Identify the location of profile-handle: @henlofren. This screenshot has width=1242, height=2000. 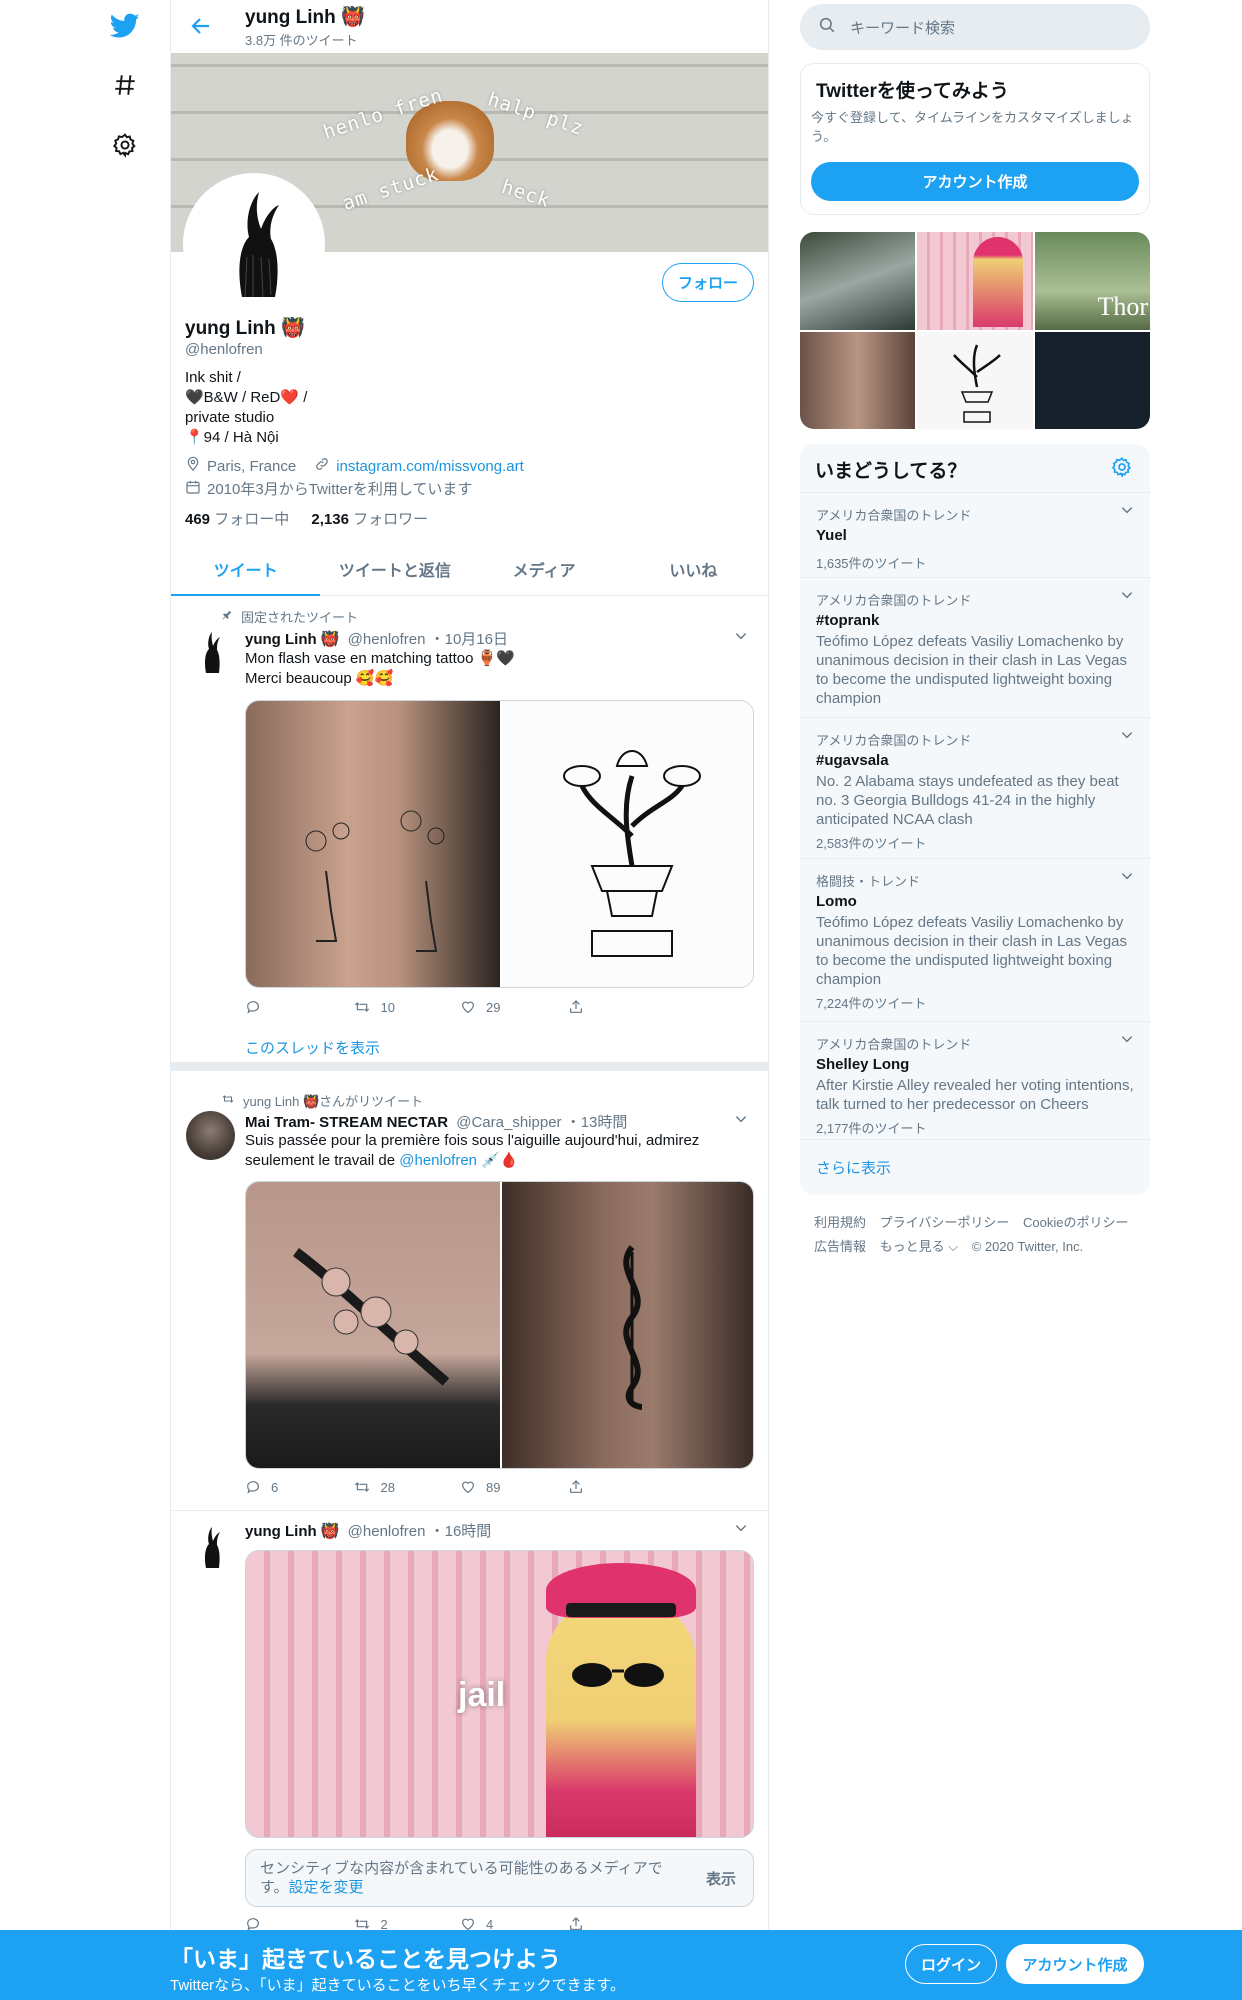
(224, 349).